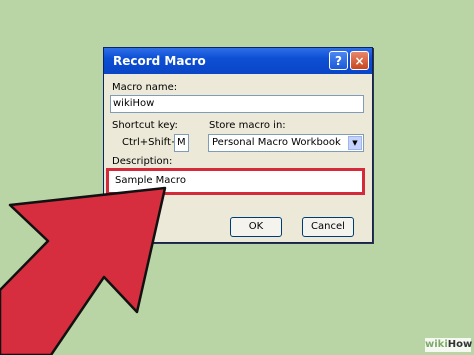 This screenshot has width=474, height=355. I want to click on watermark-wiki: wiki, so click(436, 344).